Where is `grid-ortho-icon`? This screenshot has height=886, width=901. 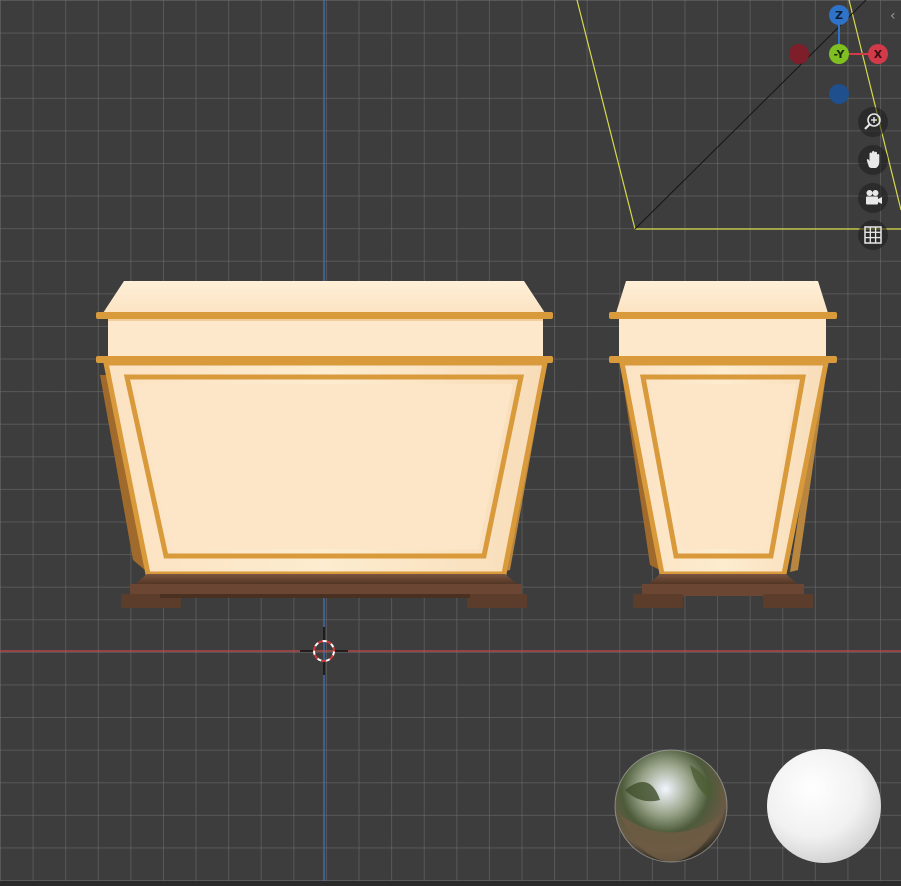 grid-ortho-icon is located at coordinates (873, 235).